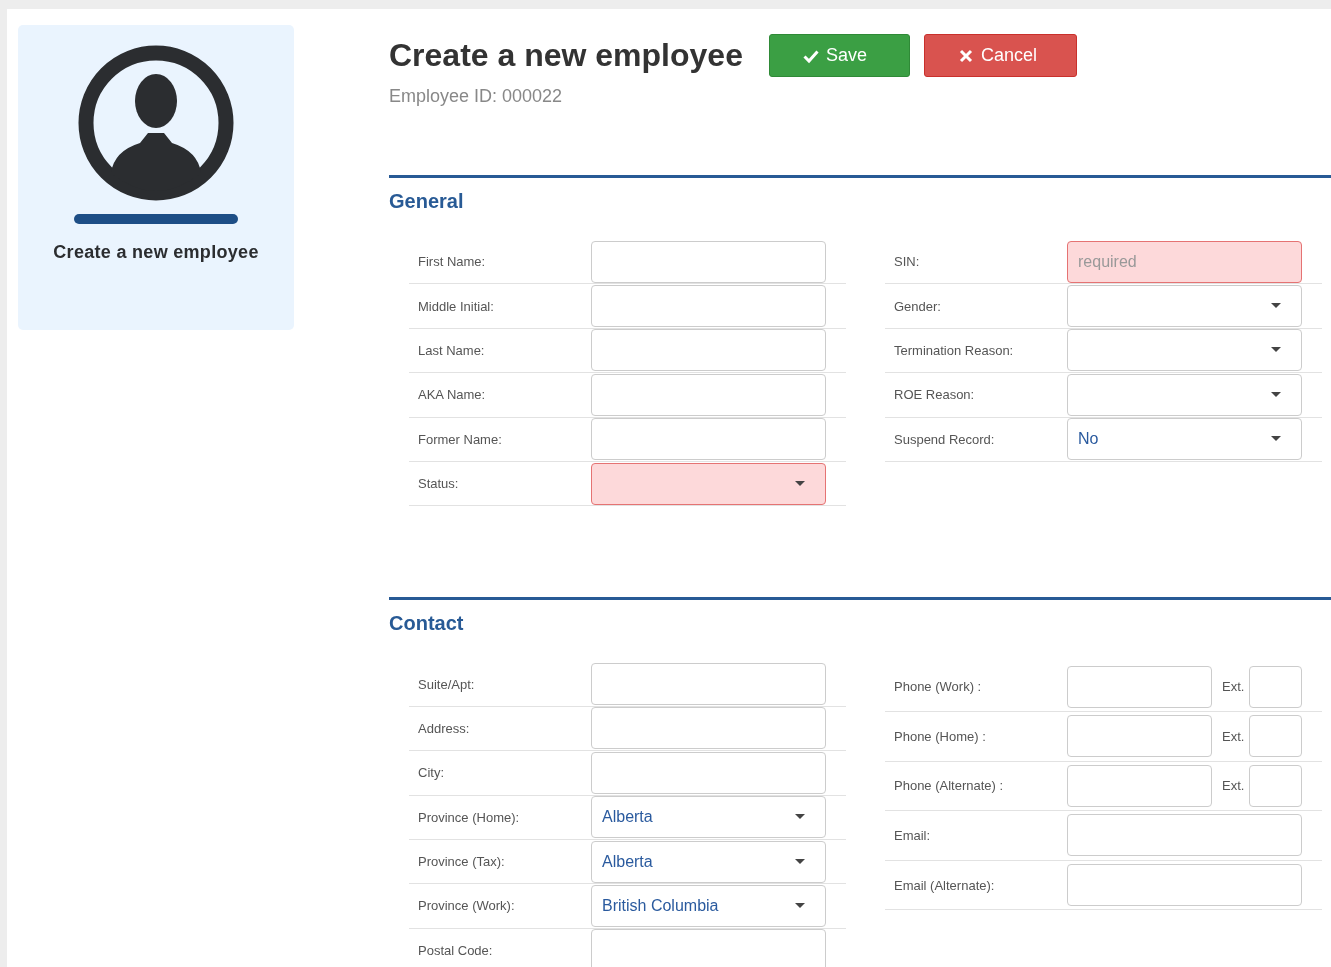  Describe the element at coordinates (156, 123) in the screenshot. I see `user-avatar-icon` at that location.